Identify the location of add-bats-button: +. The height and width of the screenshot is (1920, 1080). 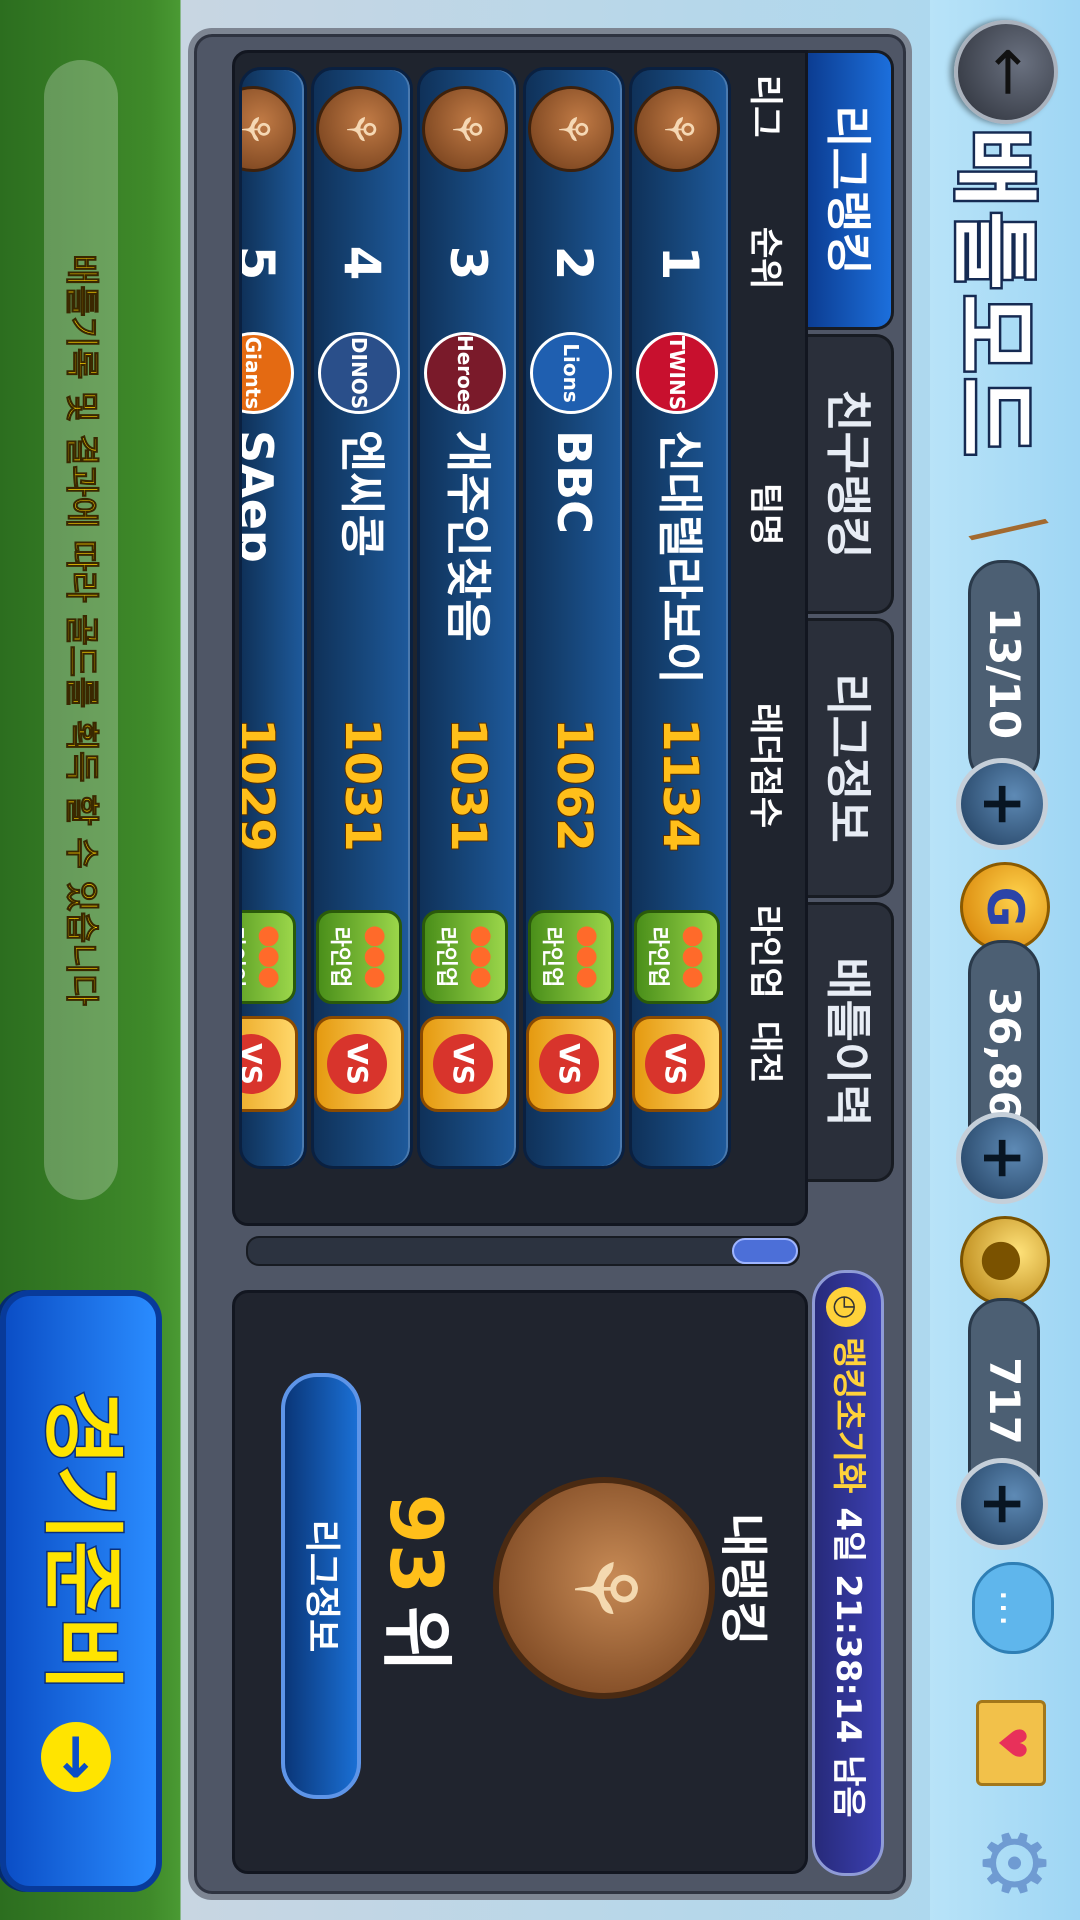
(1002, 804).